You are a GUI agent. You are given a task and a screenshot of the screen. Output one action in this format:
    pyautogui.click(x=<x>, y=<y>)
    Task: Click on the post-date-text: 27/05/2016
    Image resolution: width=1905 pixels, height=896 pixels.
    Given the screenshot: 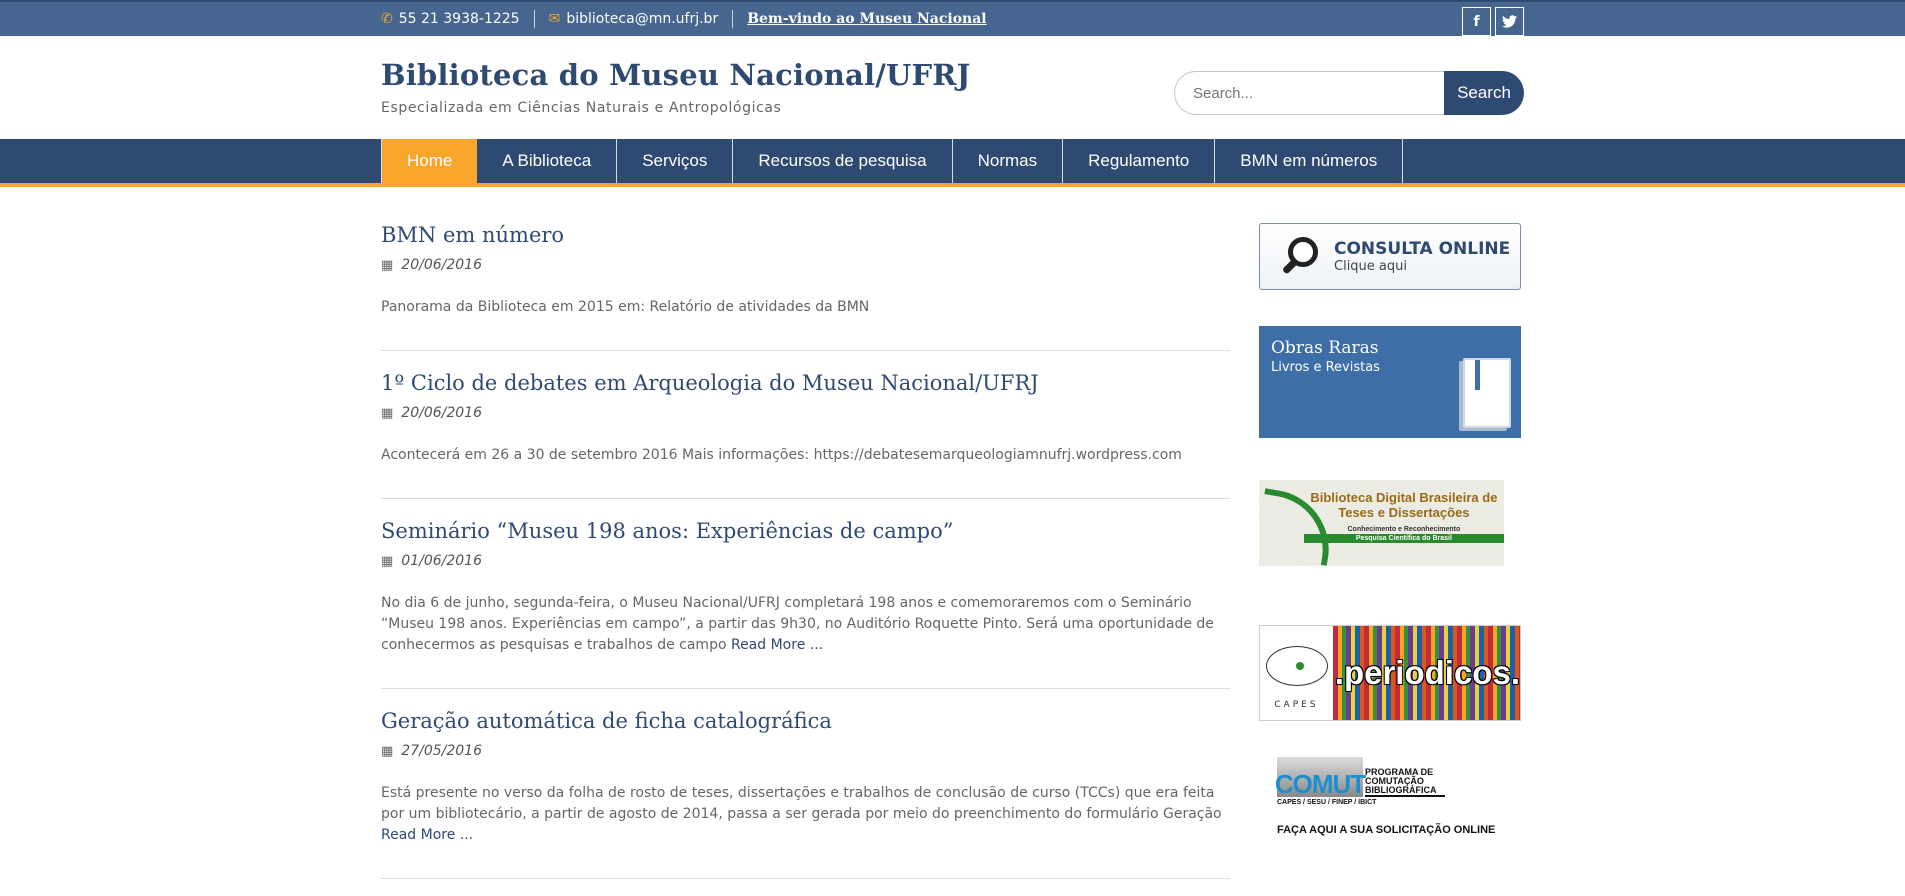 What is the action you would take?
    pyautogui.click(x=441, y=751)
    